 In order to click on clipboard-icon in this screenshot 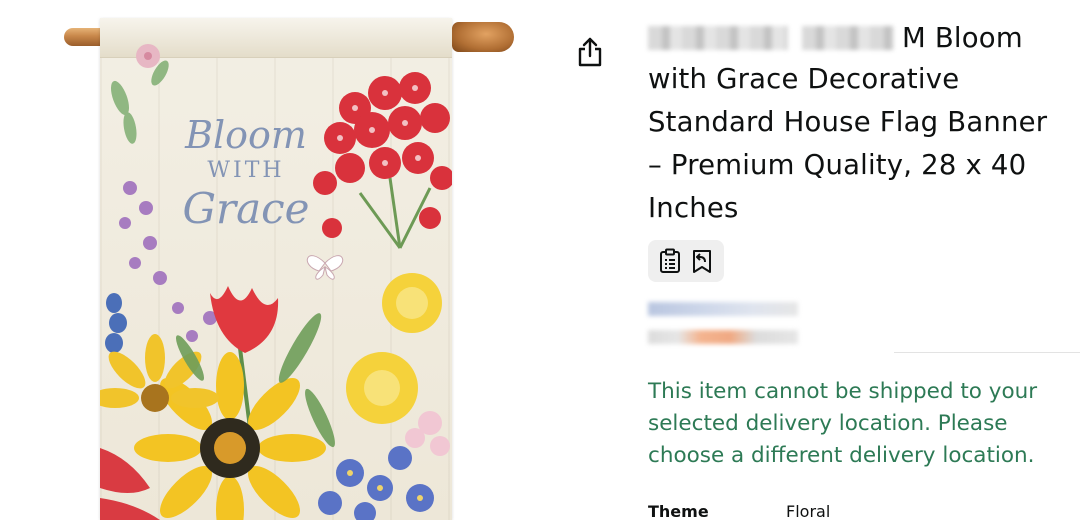, I will do `click(670, 261)`.